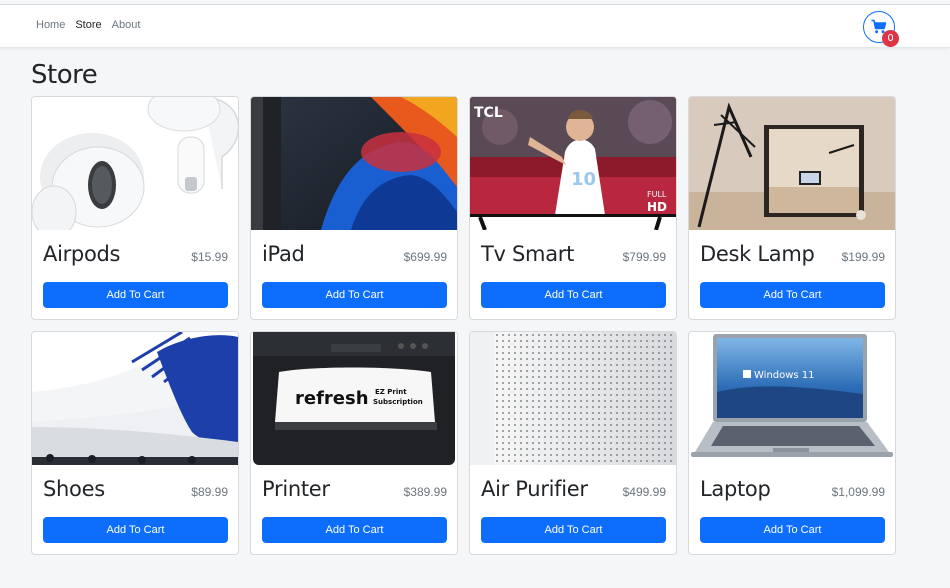  I want to click on tv-image-text-brand: TCL, so click(488, 113).